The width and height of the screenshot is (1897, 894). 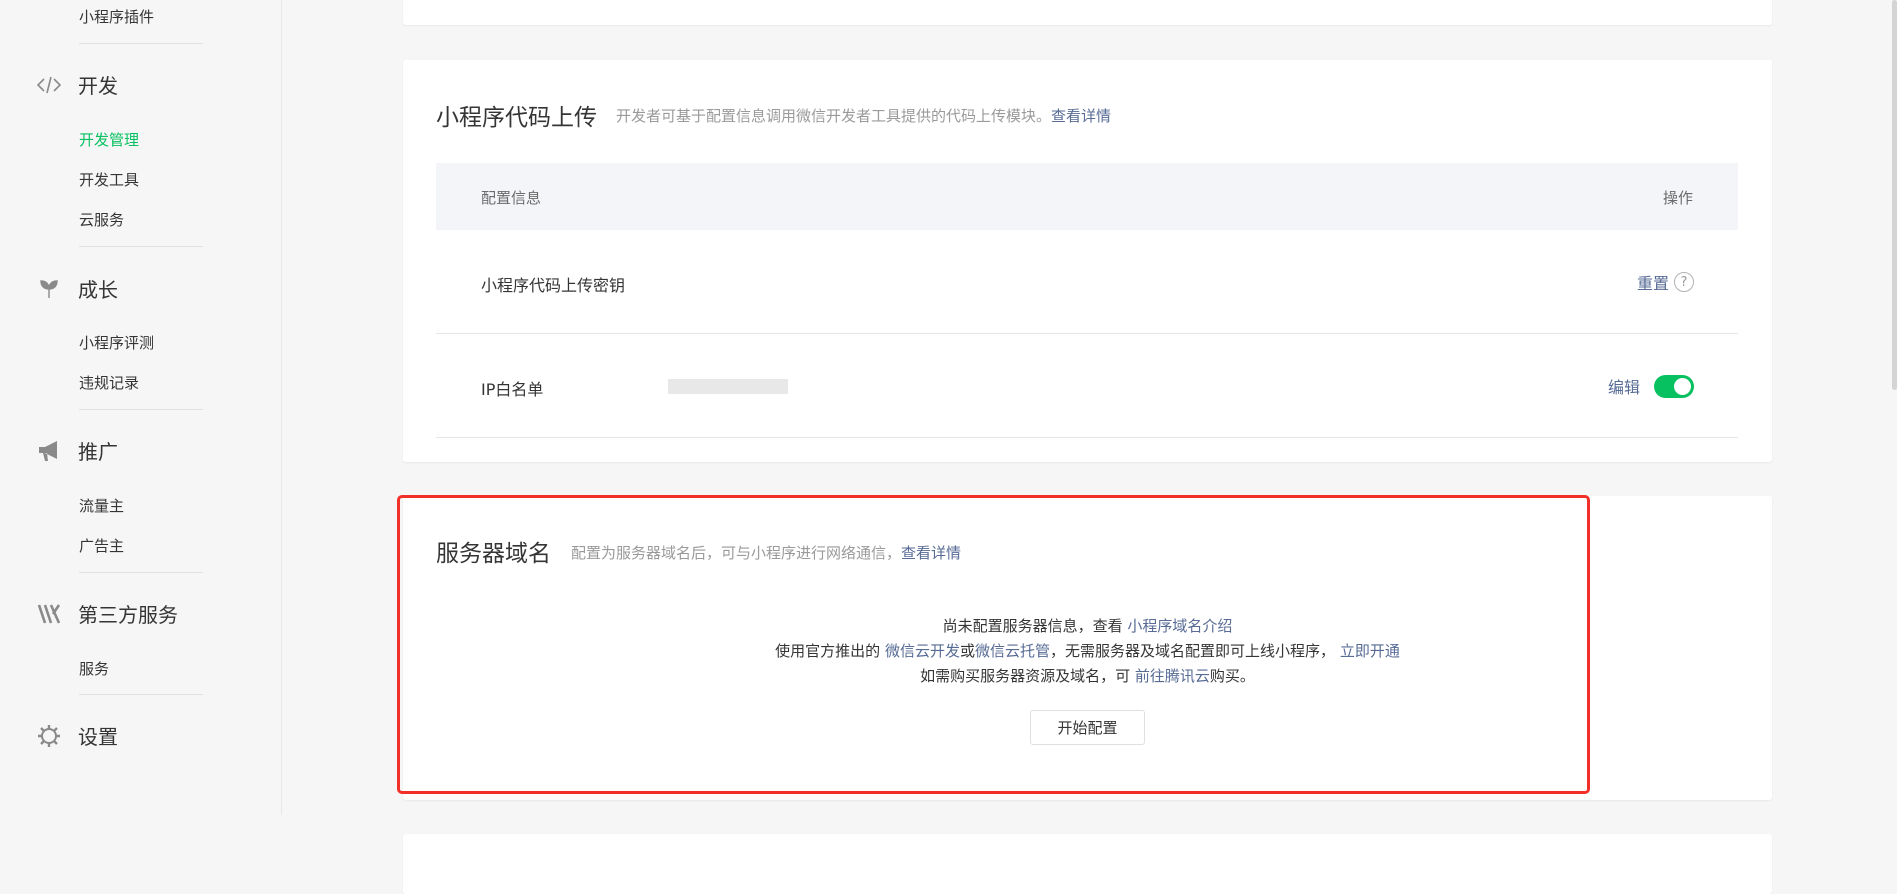 I want to click on sidebar-item-advertiser: 广告主, so click(x=101, y=545).